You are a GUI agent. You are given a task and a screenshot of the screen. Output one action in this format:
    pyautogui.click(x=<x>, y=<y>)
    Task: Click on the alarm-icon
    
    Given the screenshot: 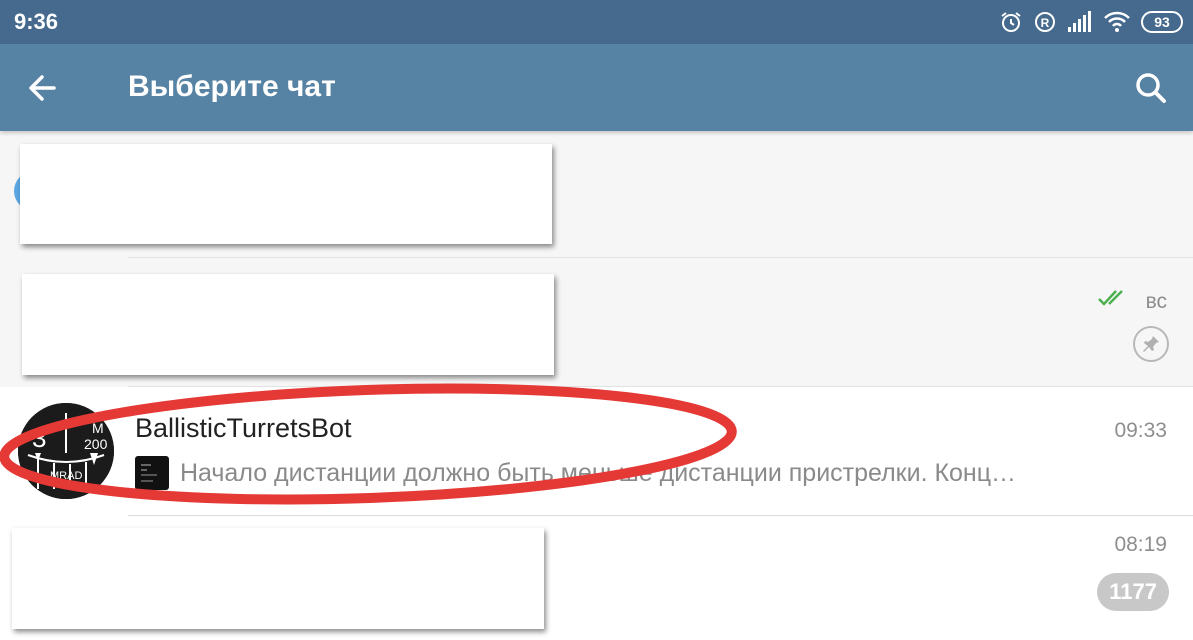 What is the action you would take?
    pyautogui.click(x=1011, y=22)
    